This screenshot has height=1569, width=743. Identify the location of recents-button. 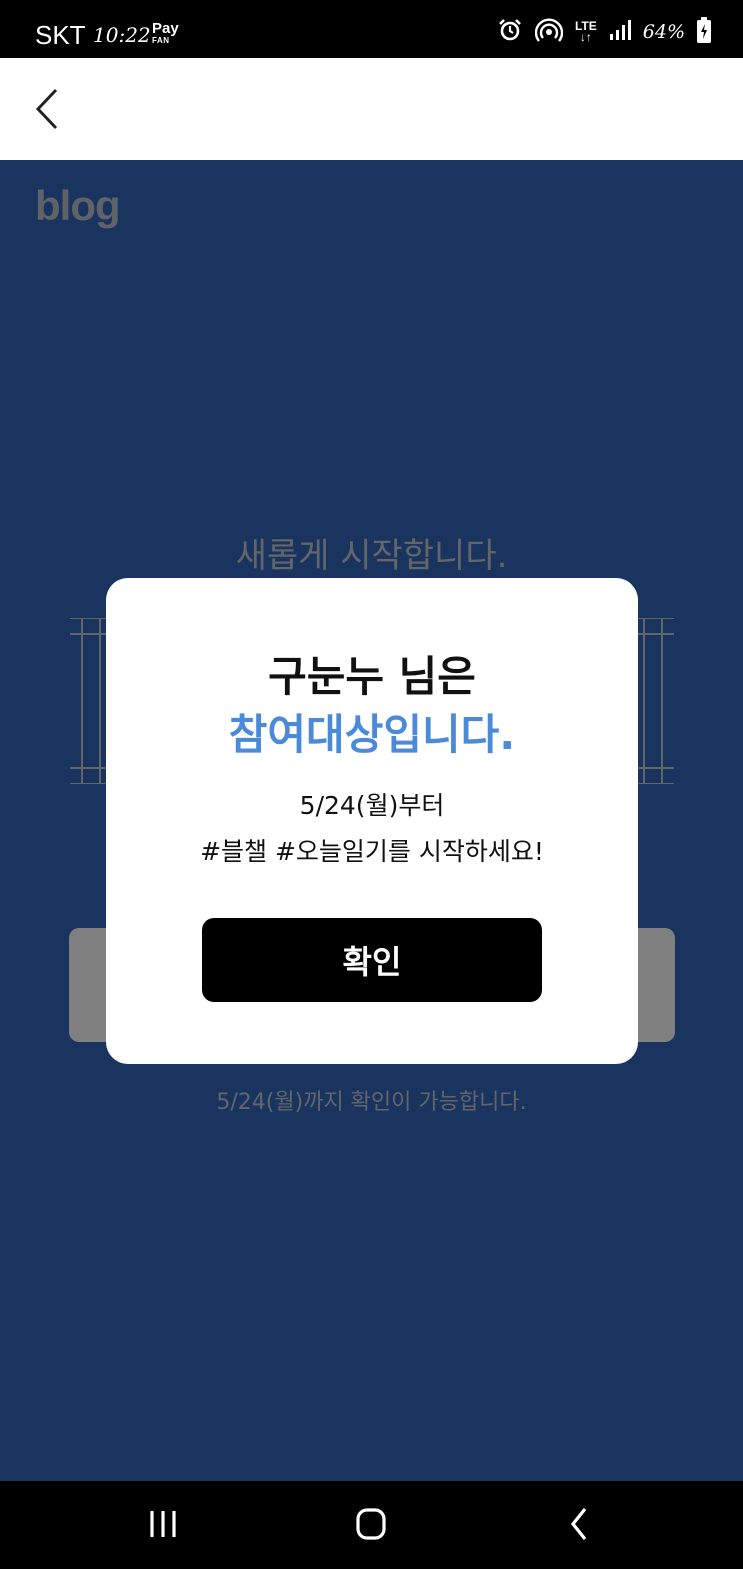
(163, 1524).